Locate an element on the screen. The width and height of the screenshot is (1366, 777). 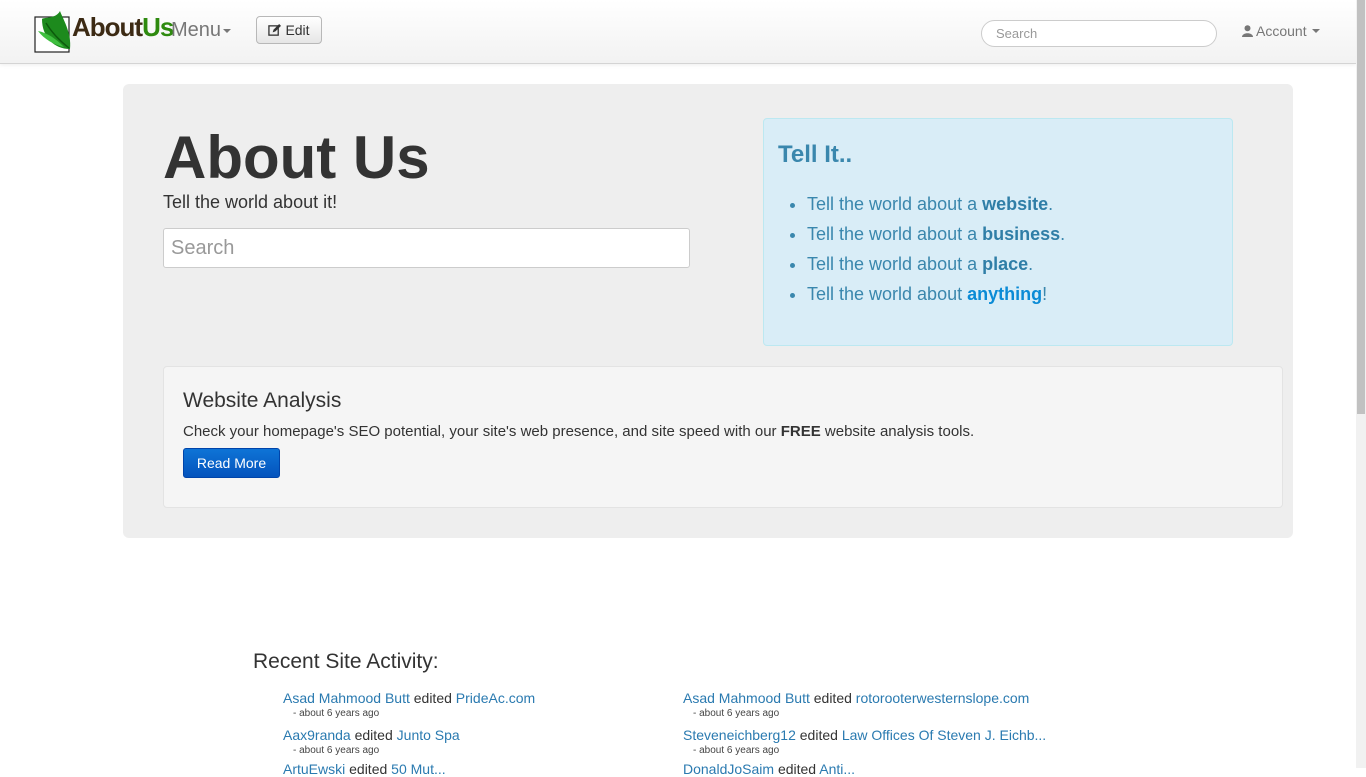
recent-activity-title: Recent Site Activity: is located at coordinates (346, 661).